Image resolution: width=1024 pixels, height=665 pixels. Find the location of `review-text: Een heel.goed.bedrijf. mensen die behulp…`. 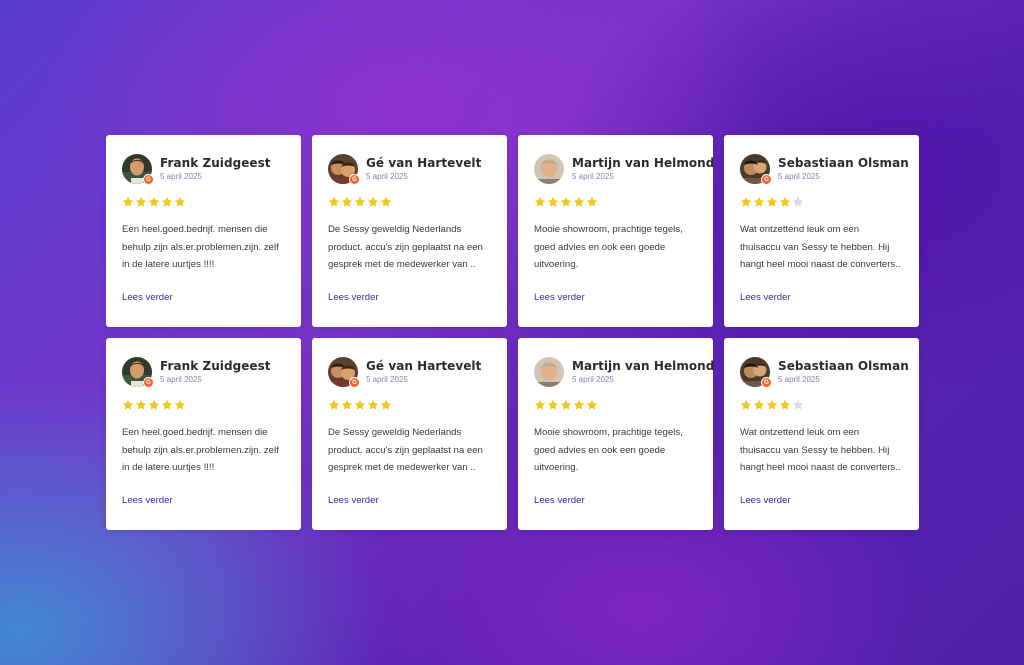

review-text: Een heel.goed.bedrijf. mensen die behulp… is located at coordinates (203, 450).